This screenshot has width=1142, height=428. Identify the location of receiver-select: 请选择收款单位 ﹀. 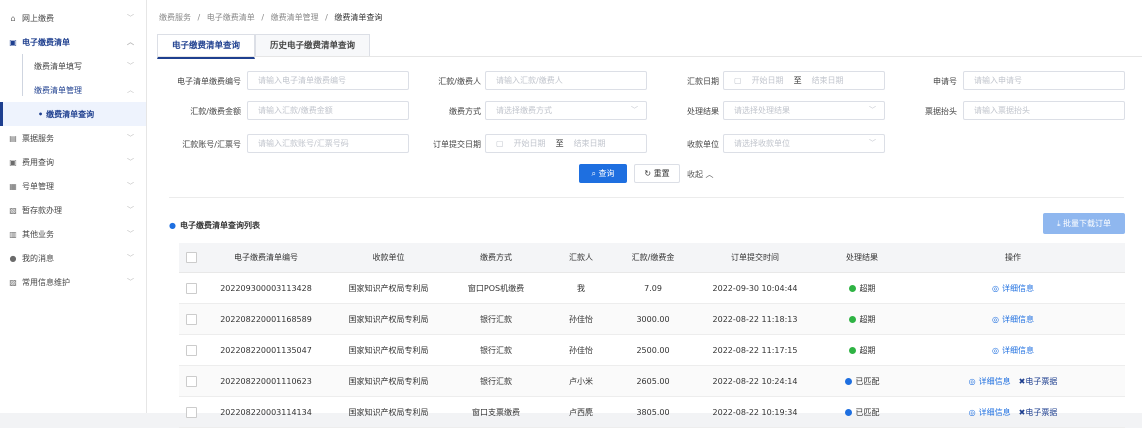
(804, 143).